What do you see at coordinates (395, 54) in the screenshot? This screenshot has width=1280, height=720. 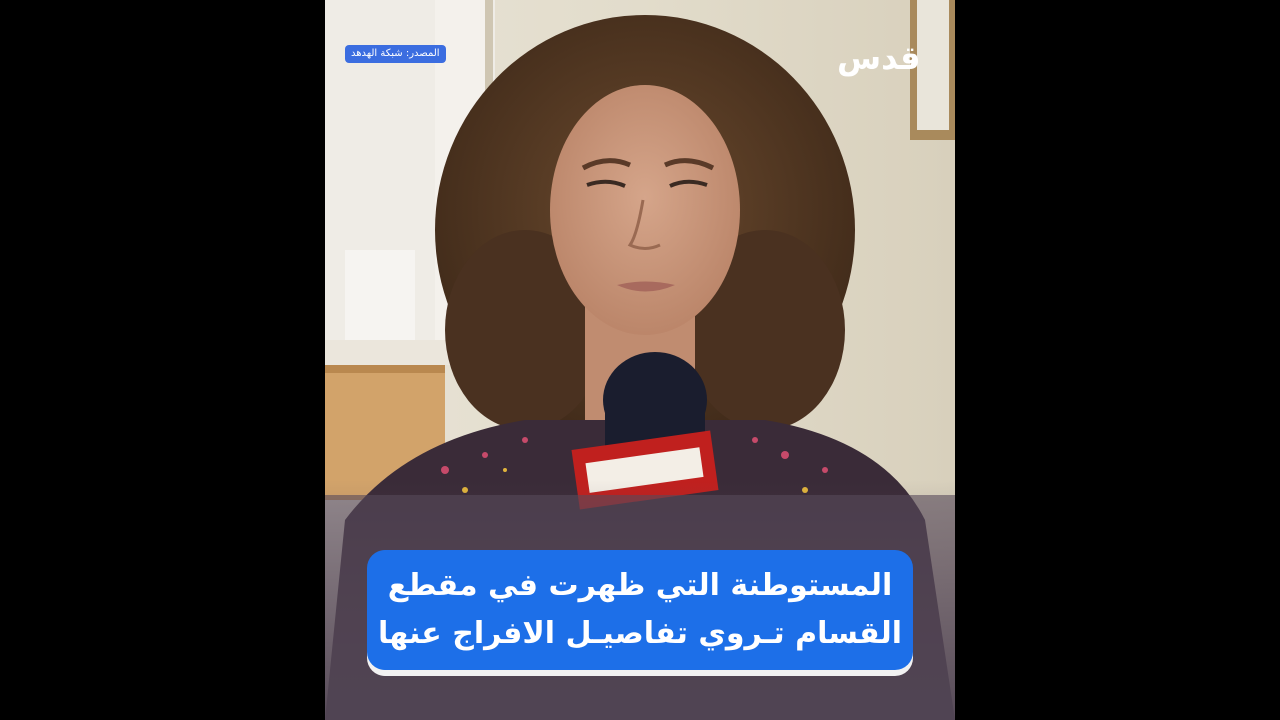 I see `source-badge: المصدر: شبكة الهدهد` at bounding box center [395, 54].